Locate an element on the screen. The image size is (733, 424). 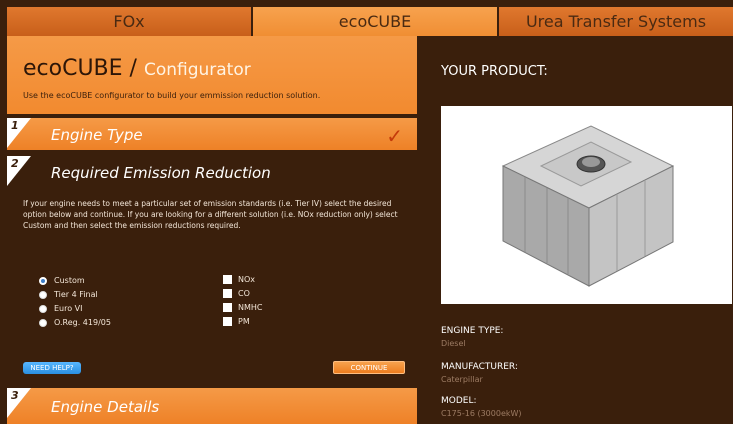
step-engine-details: 3 Engine Details is located at coordinates (212, 406).